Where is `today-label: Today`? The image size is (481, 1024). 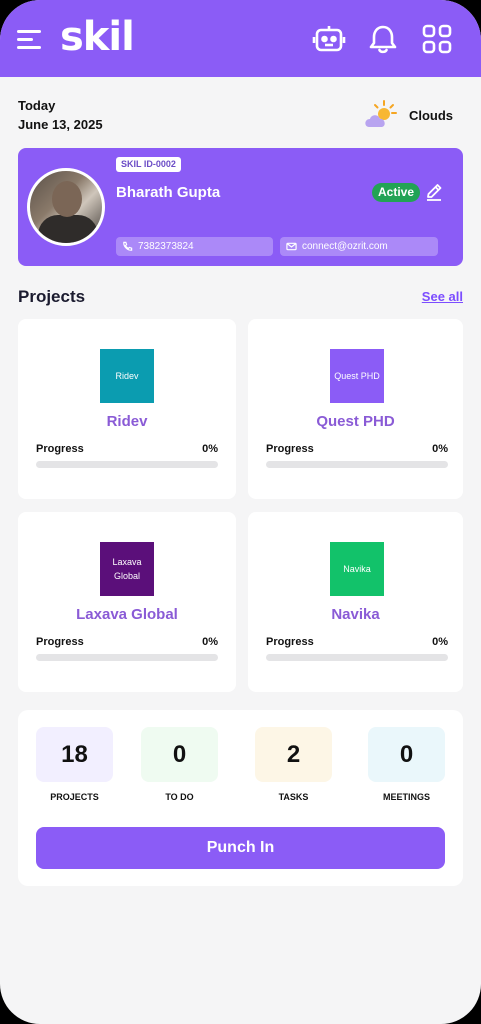 today-label: Today is located at coordinates (37, 105).